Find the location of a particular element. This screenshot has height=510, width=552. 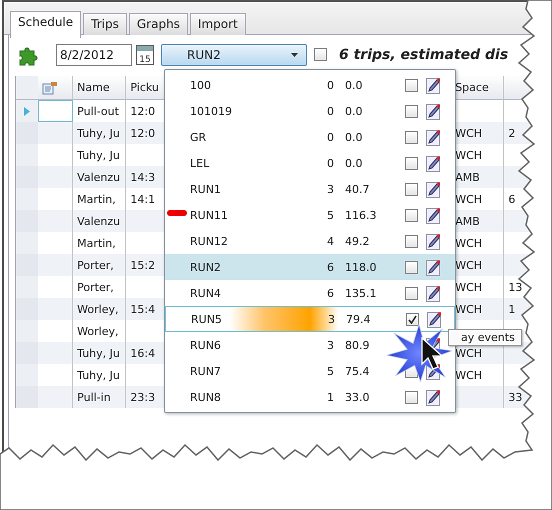

distance-value: 79.4 is located at coordinates (359, 319).